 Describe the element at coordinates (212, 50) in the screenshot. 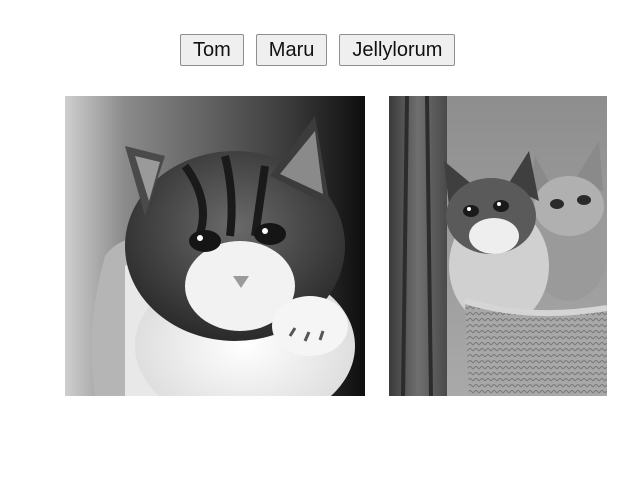

I see `tom-button: Tom` at that location.